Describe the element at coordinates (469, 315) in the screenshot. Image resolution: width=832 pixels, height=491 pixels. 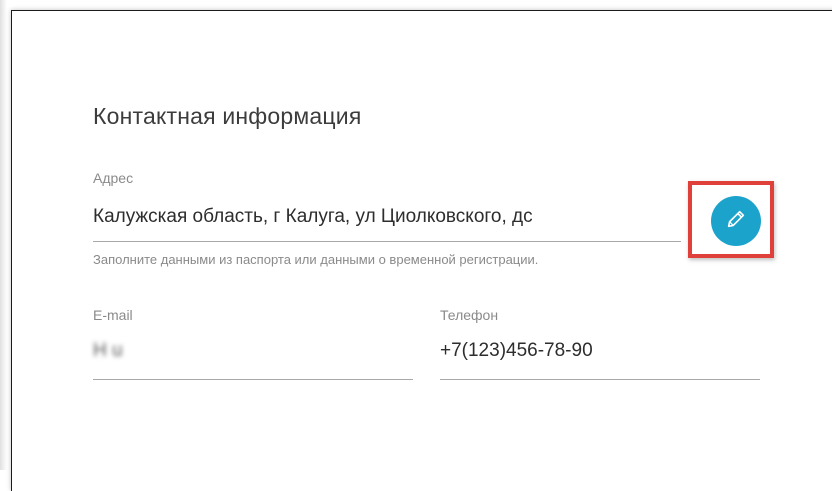
I see `phone-label: Телефон` at that location.